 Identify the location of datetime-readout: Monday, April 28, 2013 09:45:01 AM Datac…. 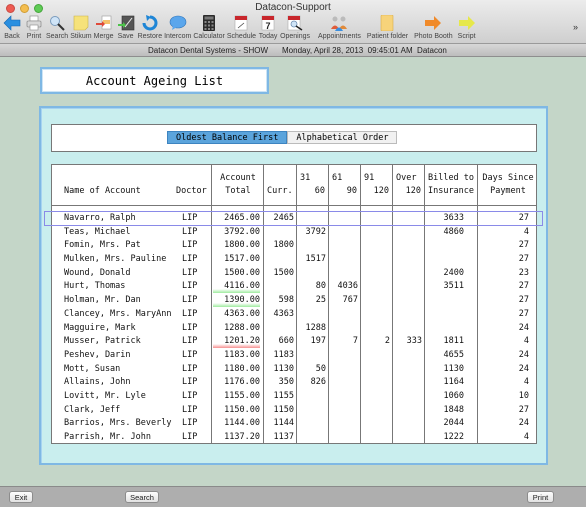
(364, 50).